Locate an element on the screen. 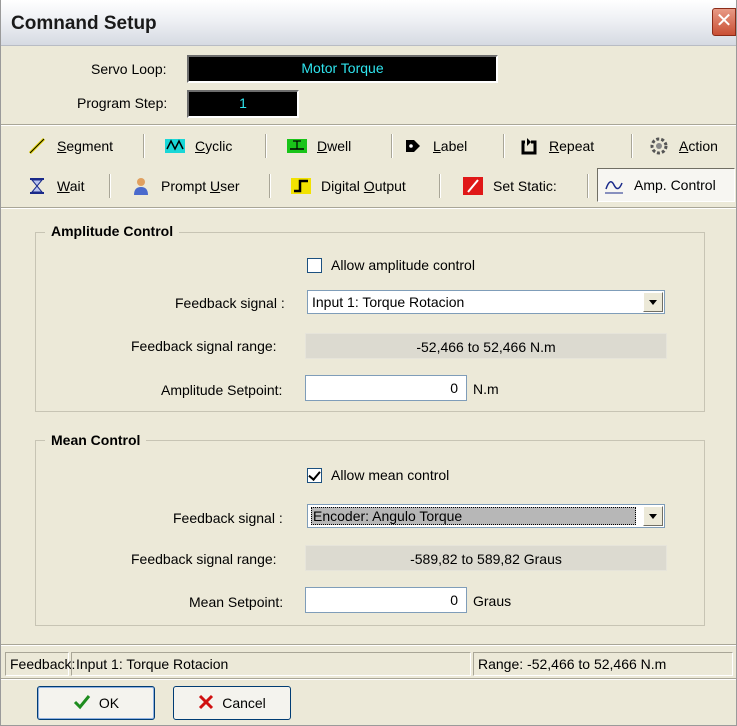  wait-button: Wait is located at coordinates (61, 186).